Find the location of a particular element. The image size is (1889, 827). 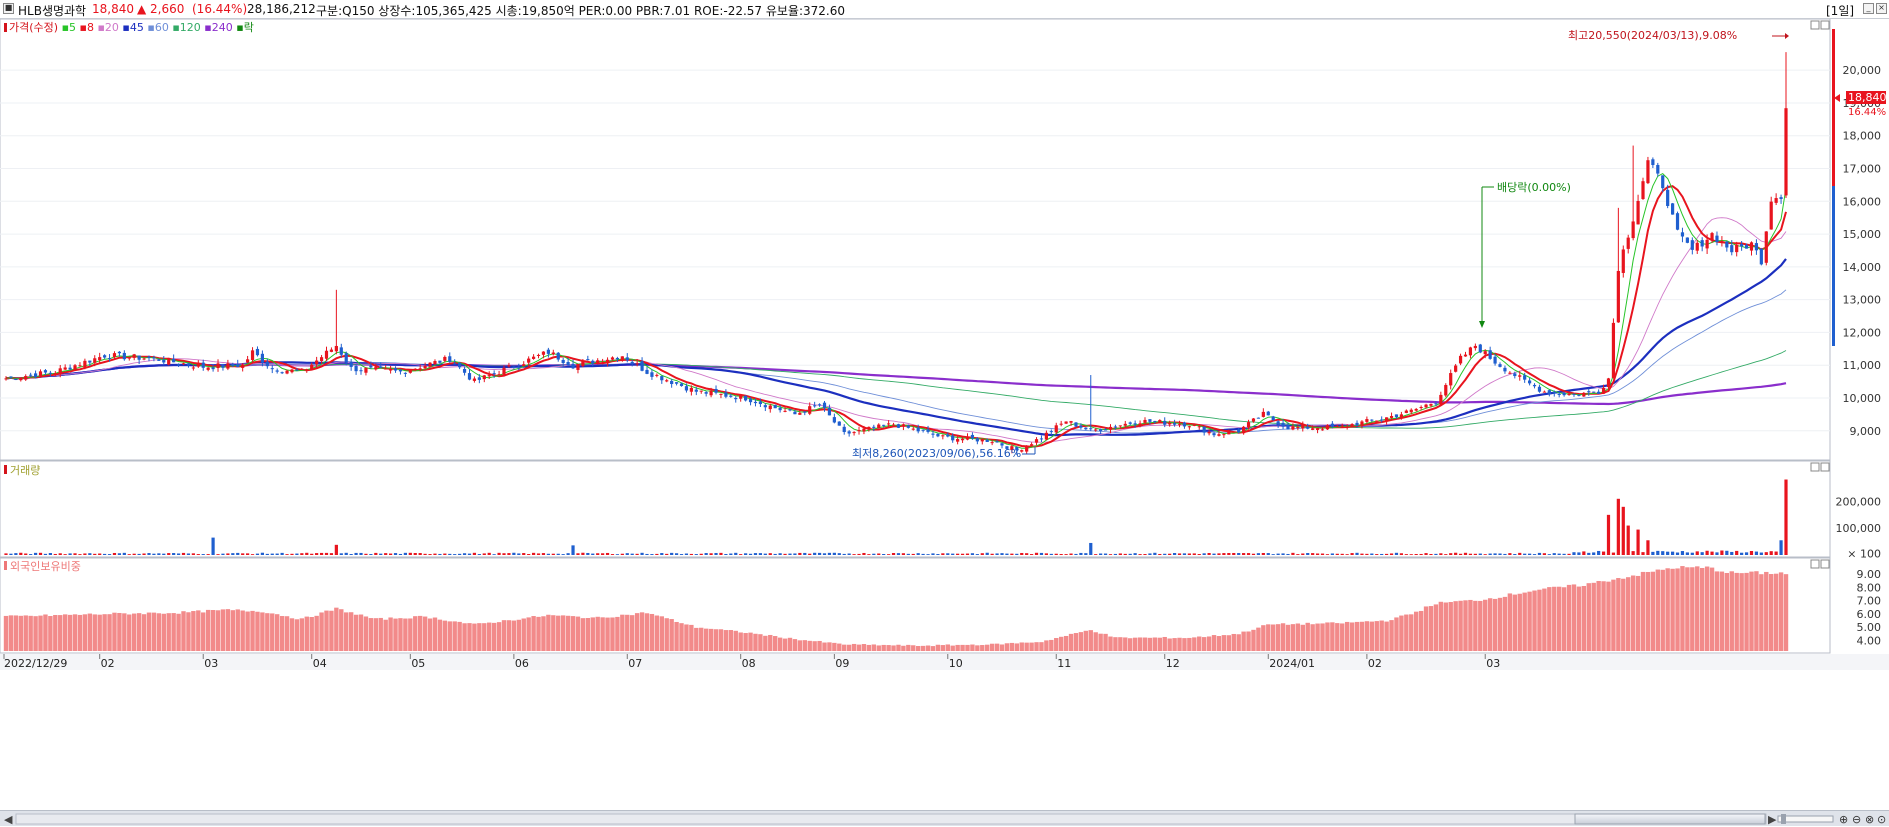

chart-scroll-bar: ◀ ▶ ⊕ ⊖ ⊗ ⊙ is located at coordinates (944, 818).